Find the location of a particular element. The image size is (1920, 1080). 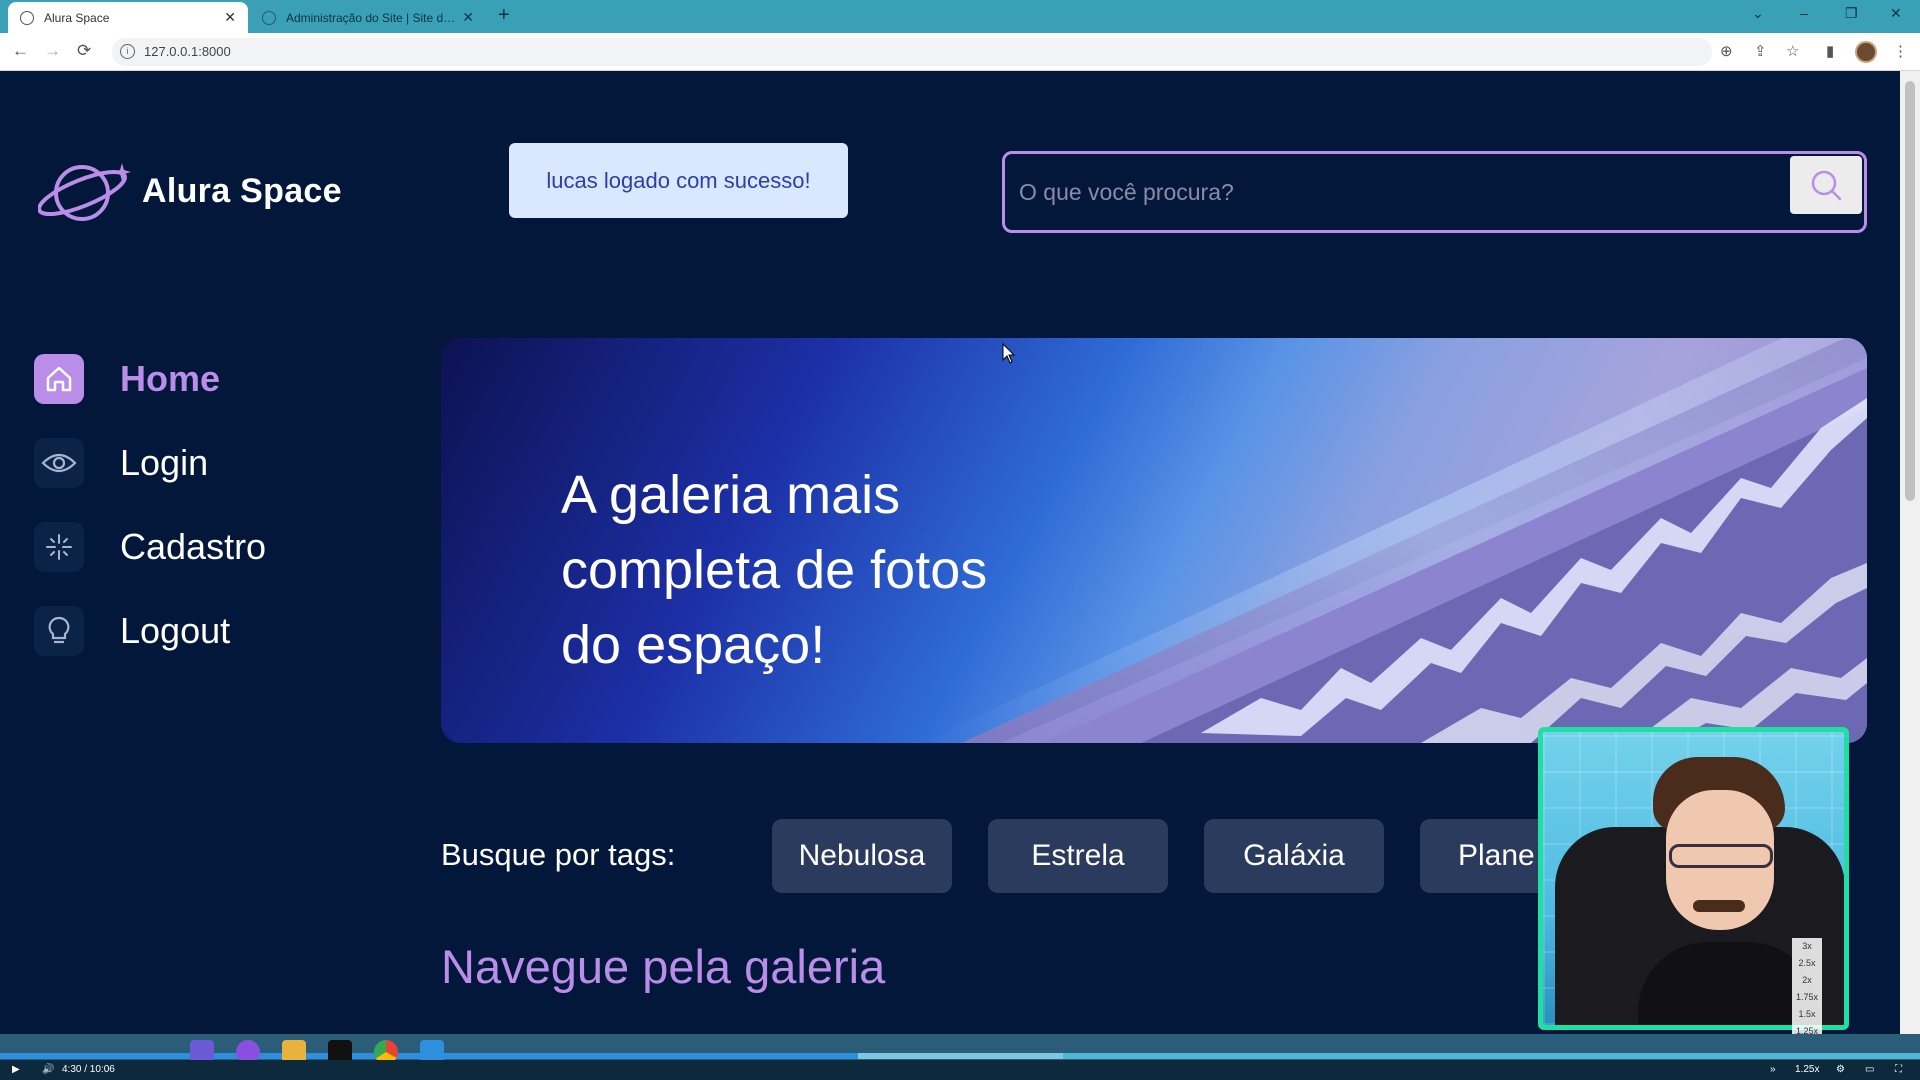

menu-item-logout: Logout is located at coordinates (150, 631).